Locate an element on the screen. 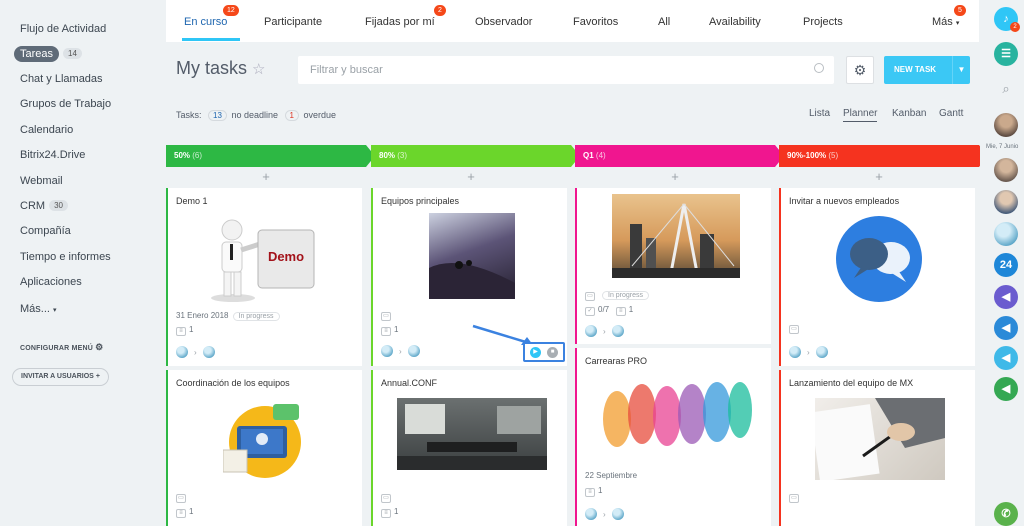  checklist-icon: ≡ is located at coordinates (181, 513).